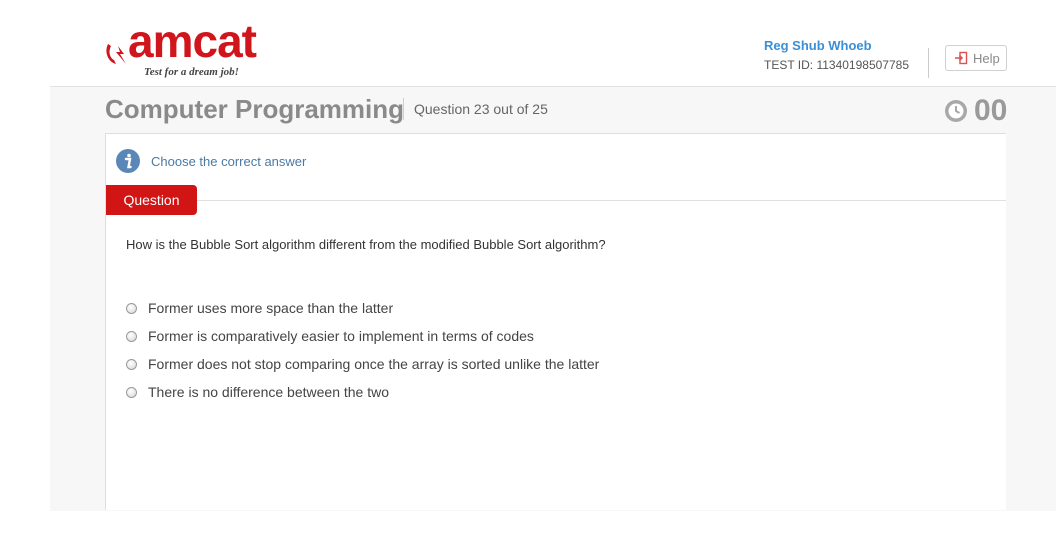 This screenshot has height=559, width=1056. I want to click on amcat-logo: amcat Test for a dream job!, so click(189, 48).